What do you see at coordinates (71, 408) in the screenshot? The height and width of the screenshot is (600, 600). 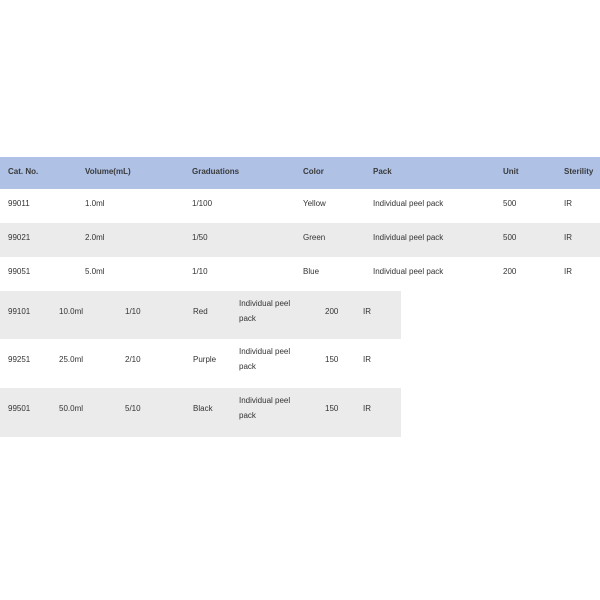 I see `cell-volume: 50.0ml` at bounding box center [71, 408].